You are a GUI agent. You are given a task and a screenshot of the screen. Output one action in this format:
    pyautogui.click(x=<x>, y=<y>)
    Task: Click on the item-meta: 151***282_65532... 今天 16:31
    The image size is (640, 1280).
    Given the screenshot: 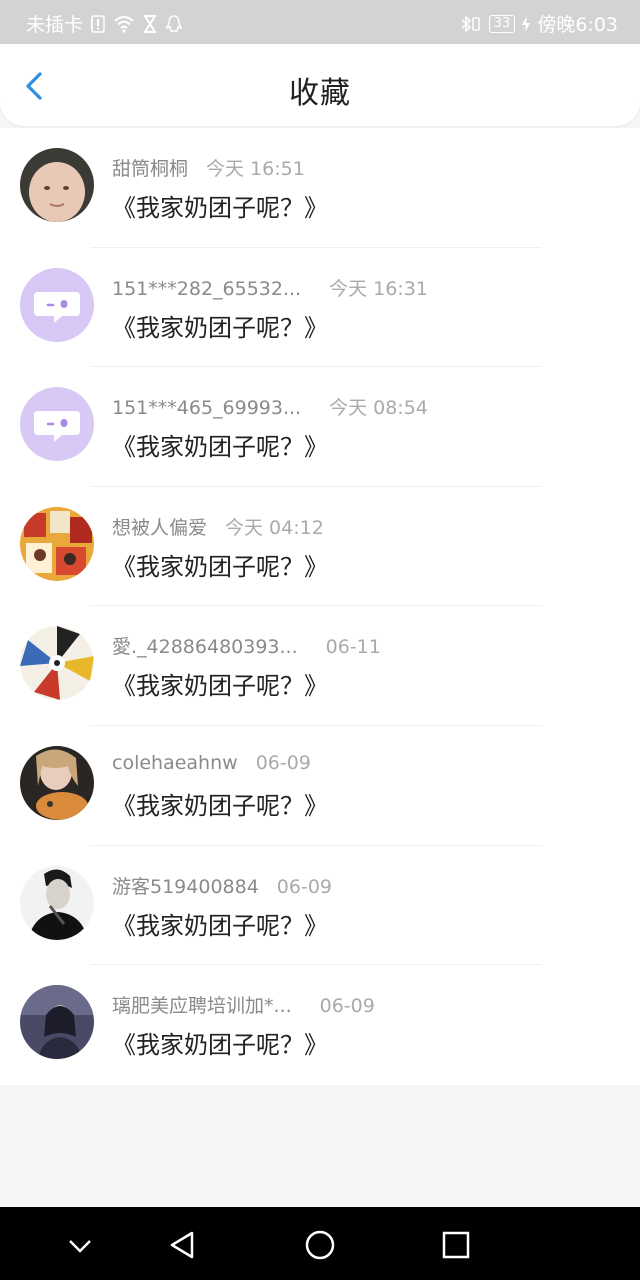 What is the action you would take?
    pyautogui.click(x=270, y=287)
    